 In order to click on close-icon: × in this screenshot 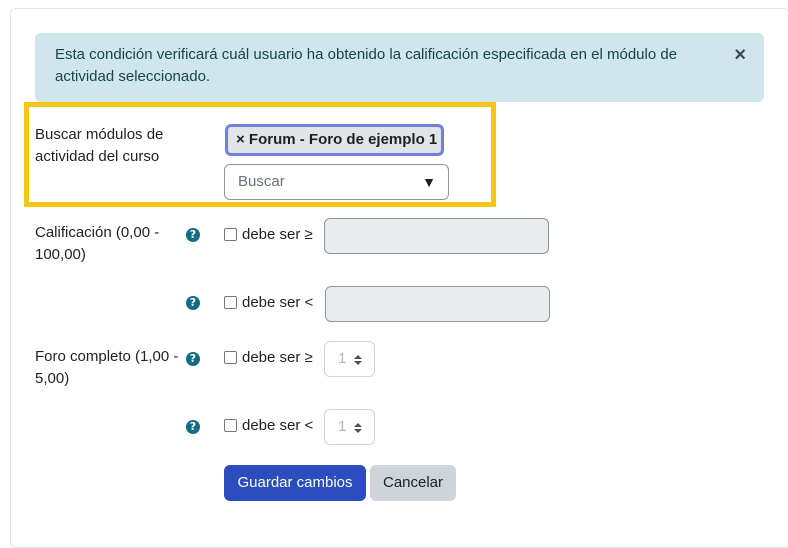, I will do `click(740, 55)`.